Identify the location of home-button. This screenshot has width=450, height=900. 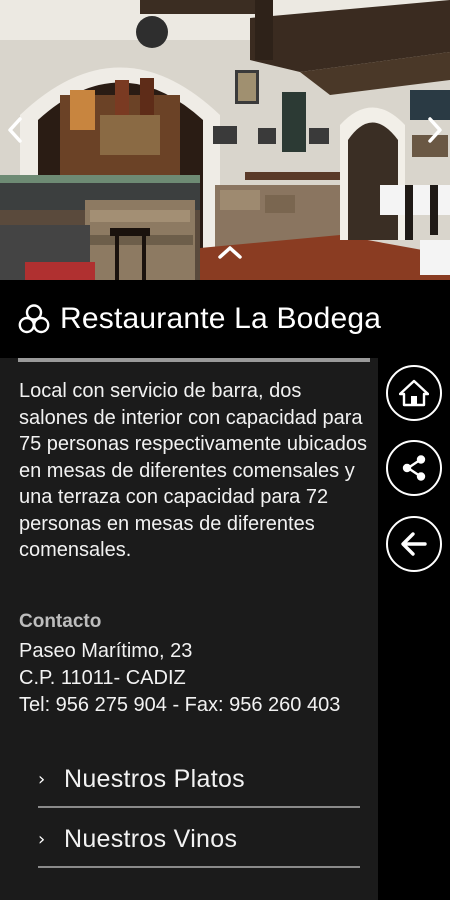
(414, 393).